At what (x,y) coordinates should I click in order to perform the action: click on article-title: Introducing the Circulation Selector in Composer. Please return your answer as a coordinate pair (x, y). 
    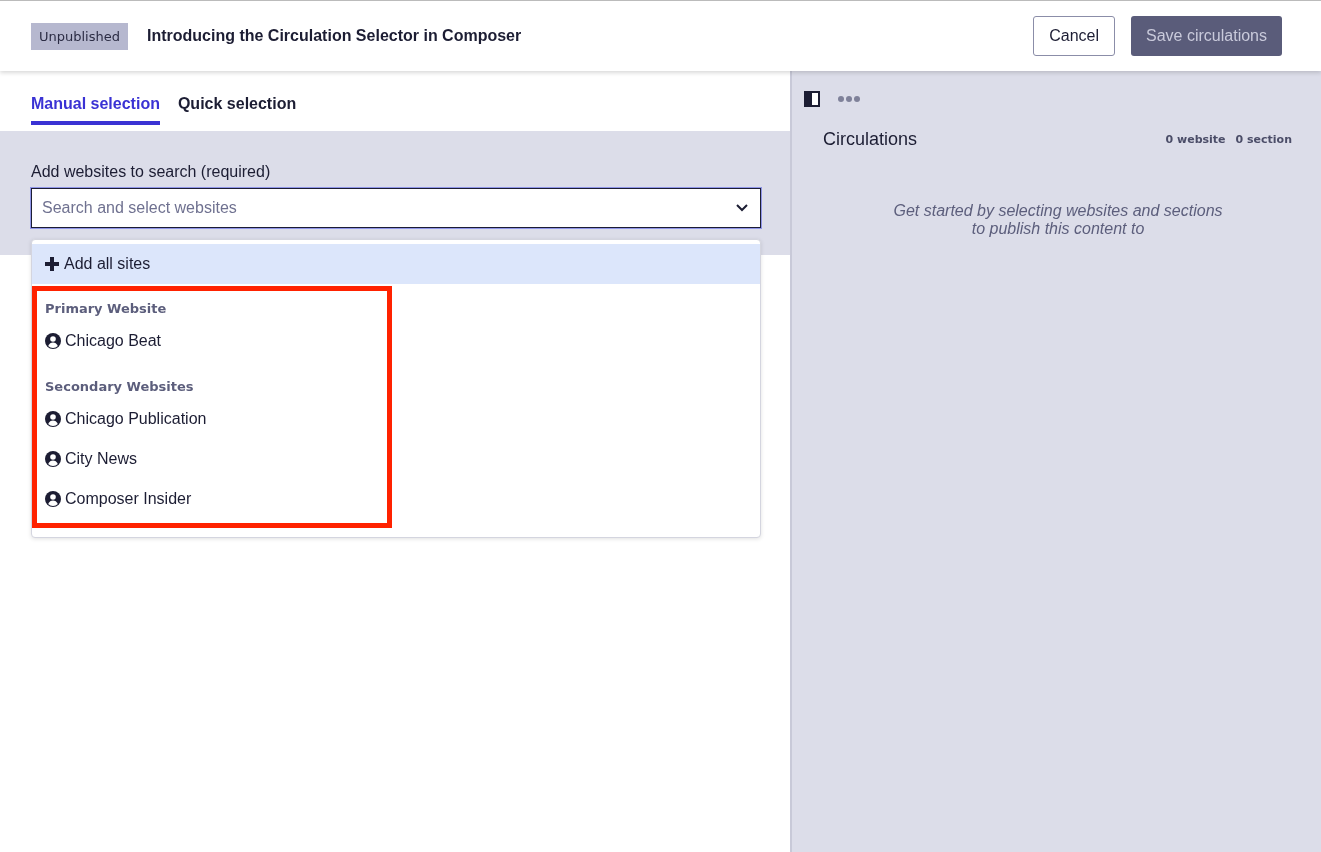
    Looking at the image, I should click on (334, 36).